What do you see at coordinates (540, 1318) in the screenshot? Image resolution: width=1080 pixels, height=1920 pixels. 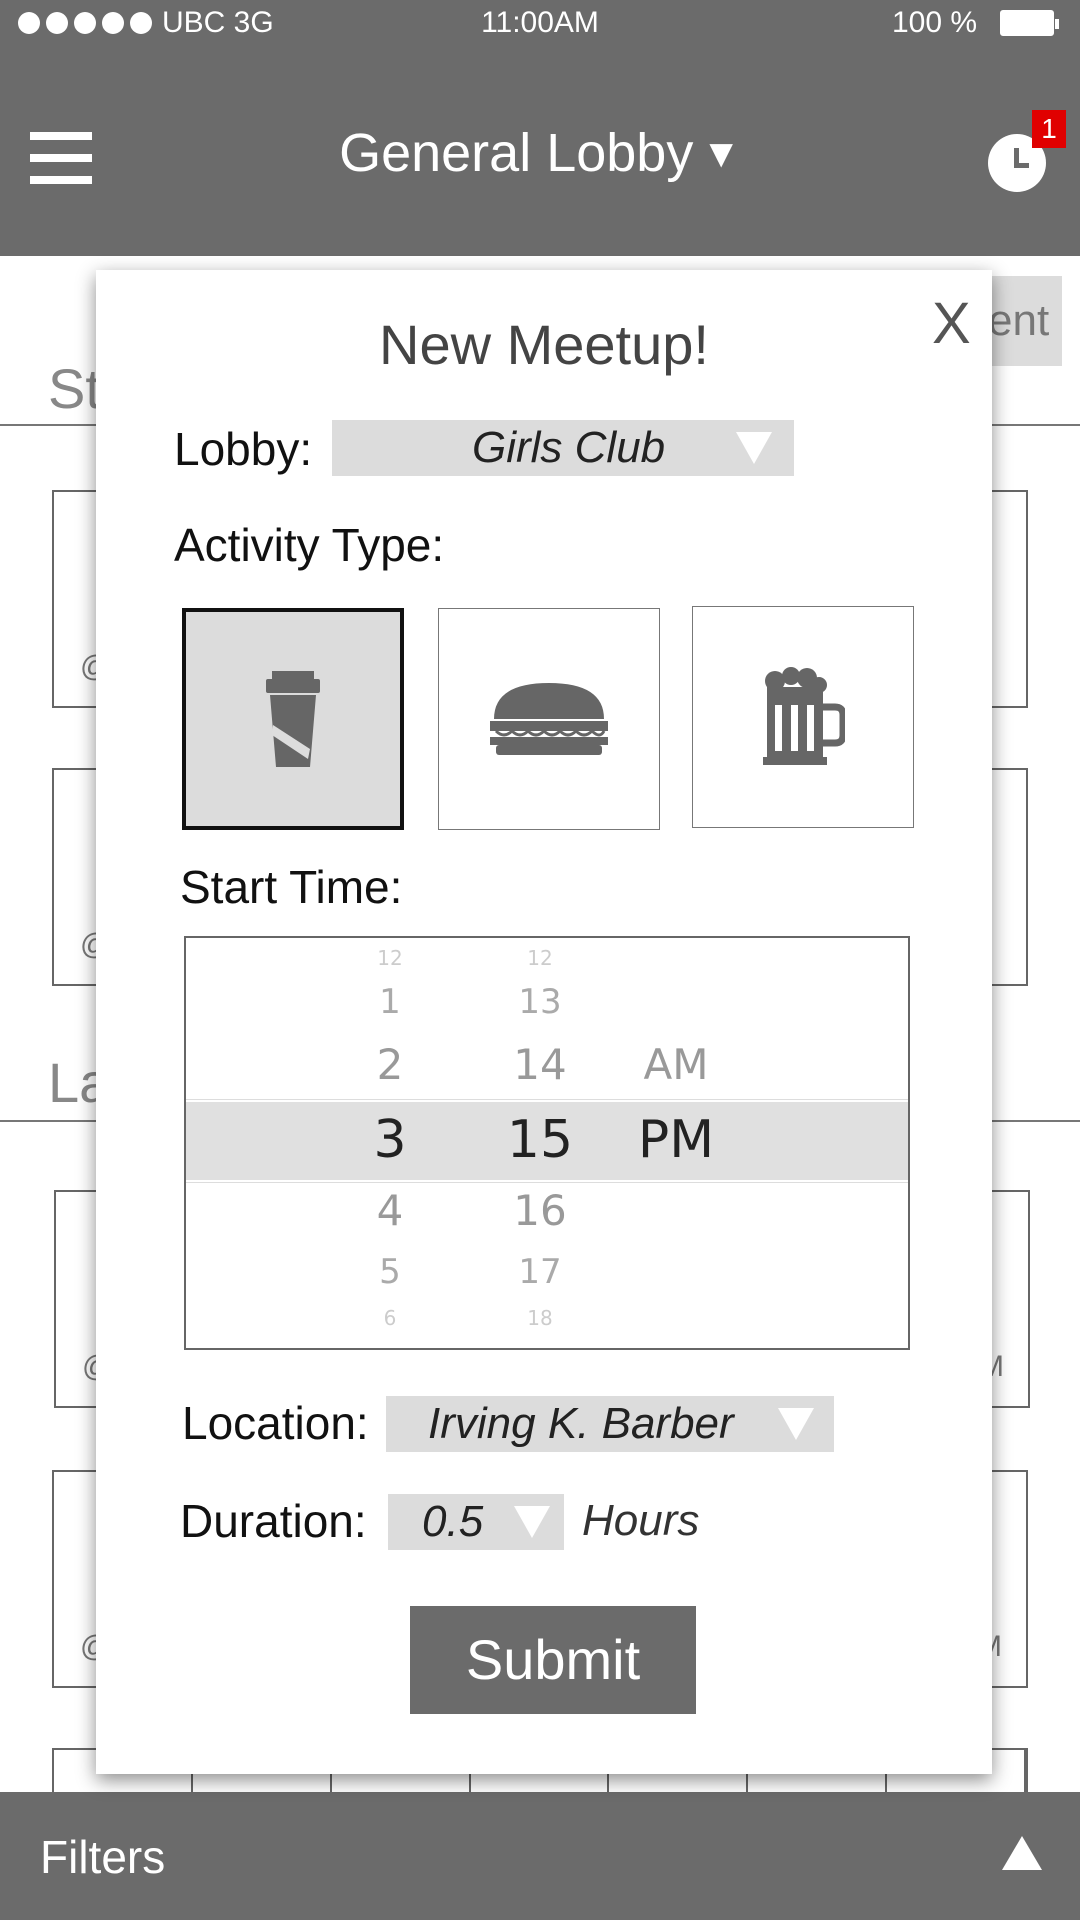 I see `picker-minute: 18` at bounding box center [540, 1318].